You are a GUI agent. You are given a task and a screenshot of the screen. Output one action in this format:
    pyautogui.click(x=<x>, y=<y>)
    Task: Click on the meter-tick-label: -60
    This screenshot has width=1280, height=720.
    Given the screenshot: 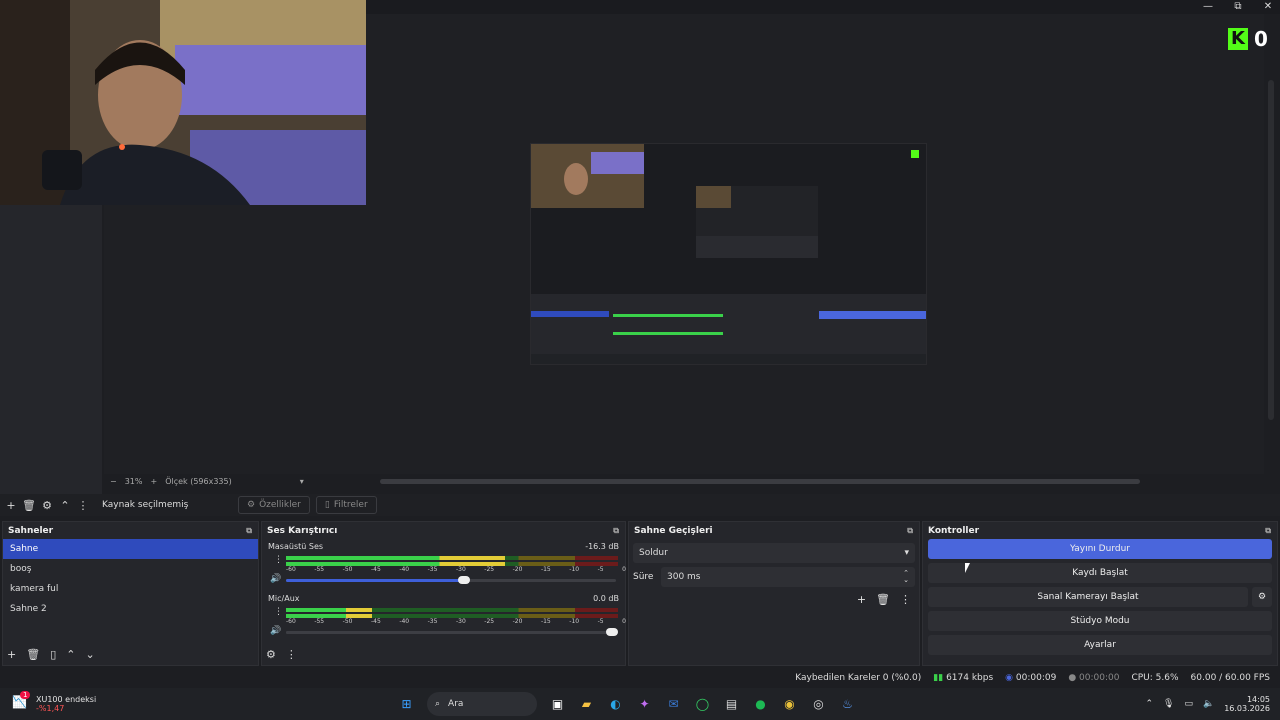 What is the action you would take?
    pyautogui.click(x=291, y=621)
    